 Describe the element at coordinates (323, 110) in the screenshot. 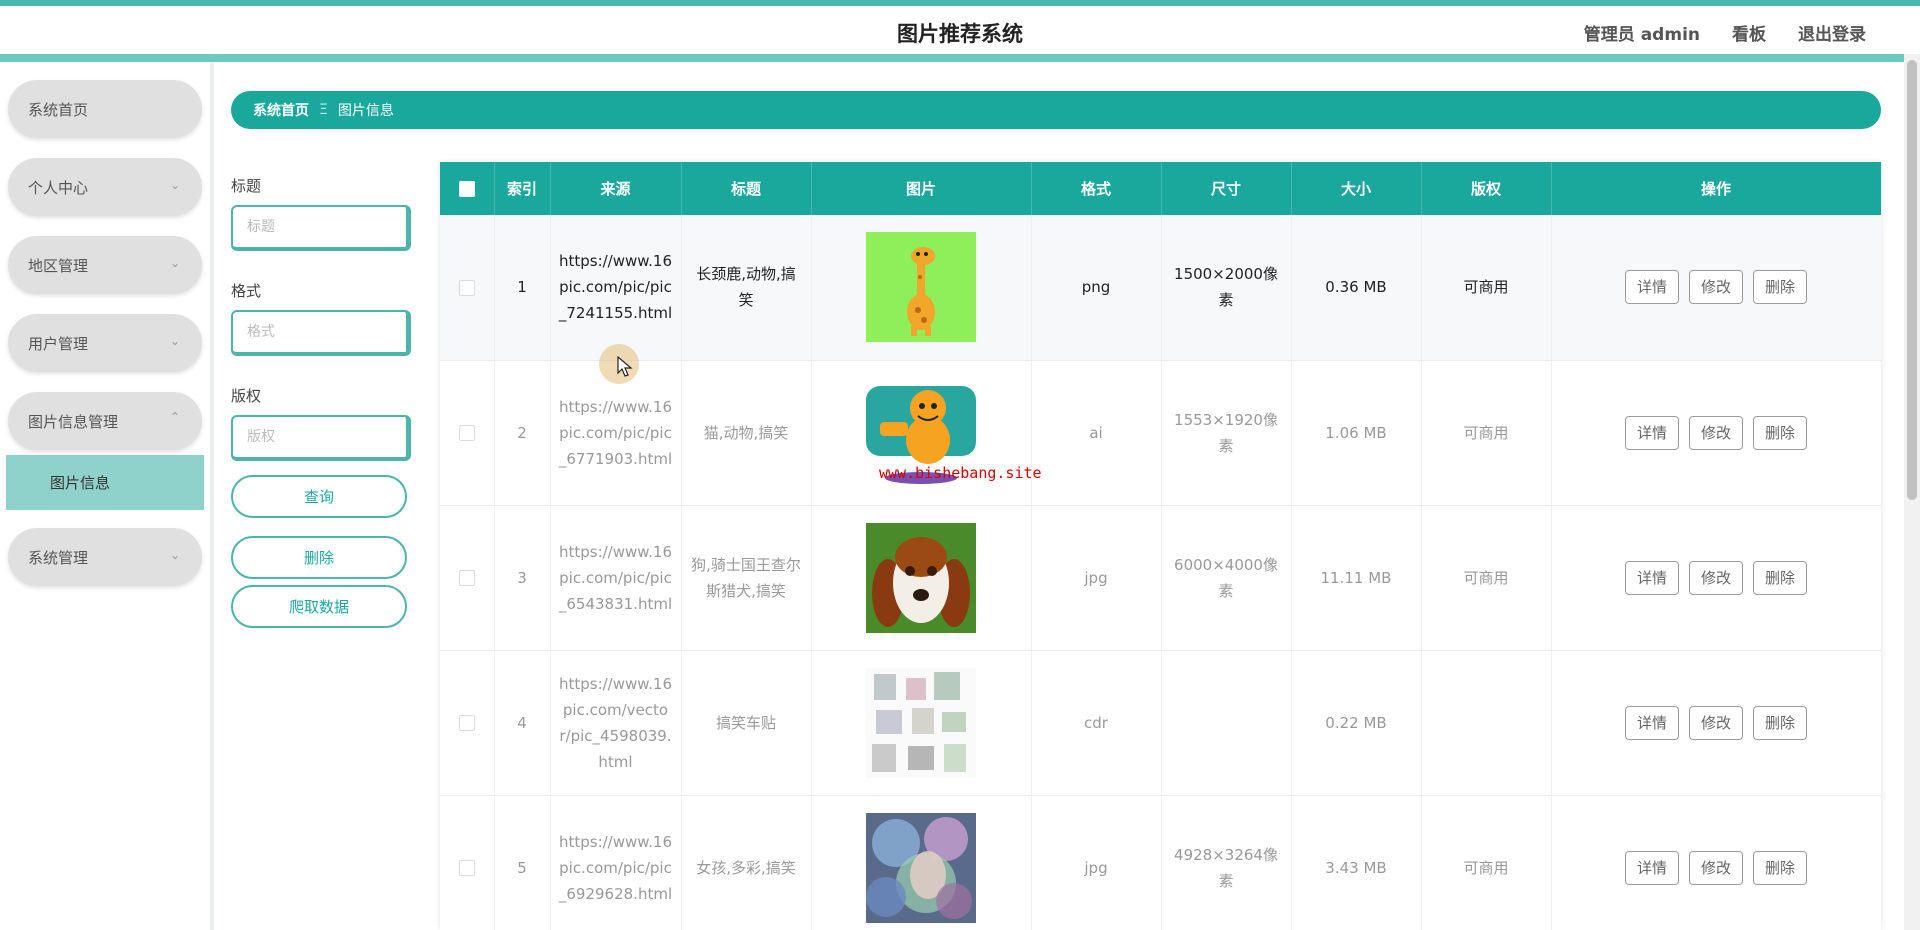

I see `breadcrumb-separator: Ξ` at that location.